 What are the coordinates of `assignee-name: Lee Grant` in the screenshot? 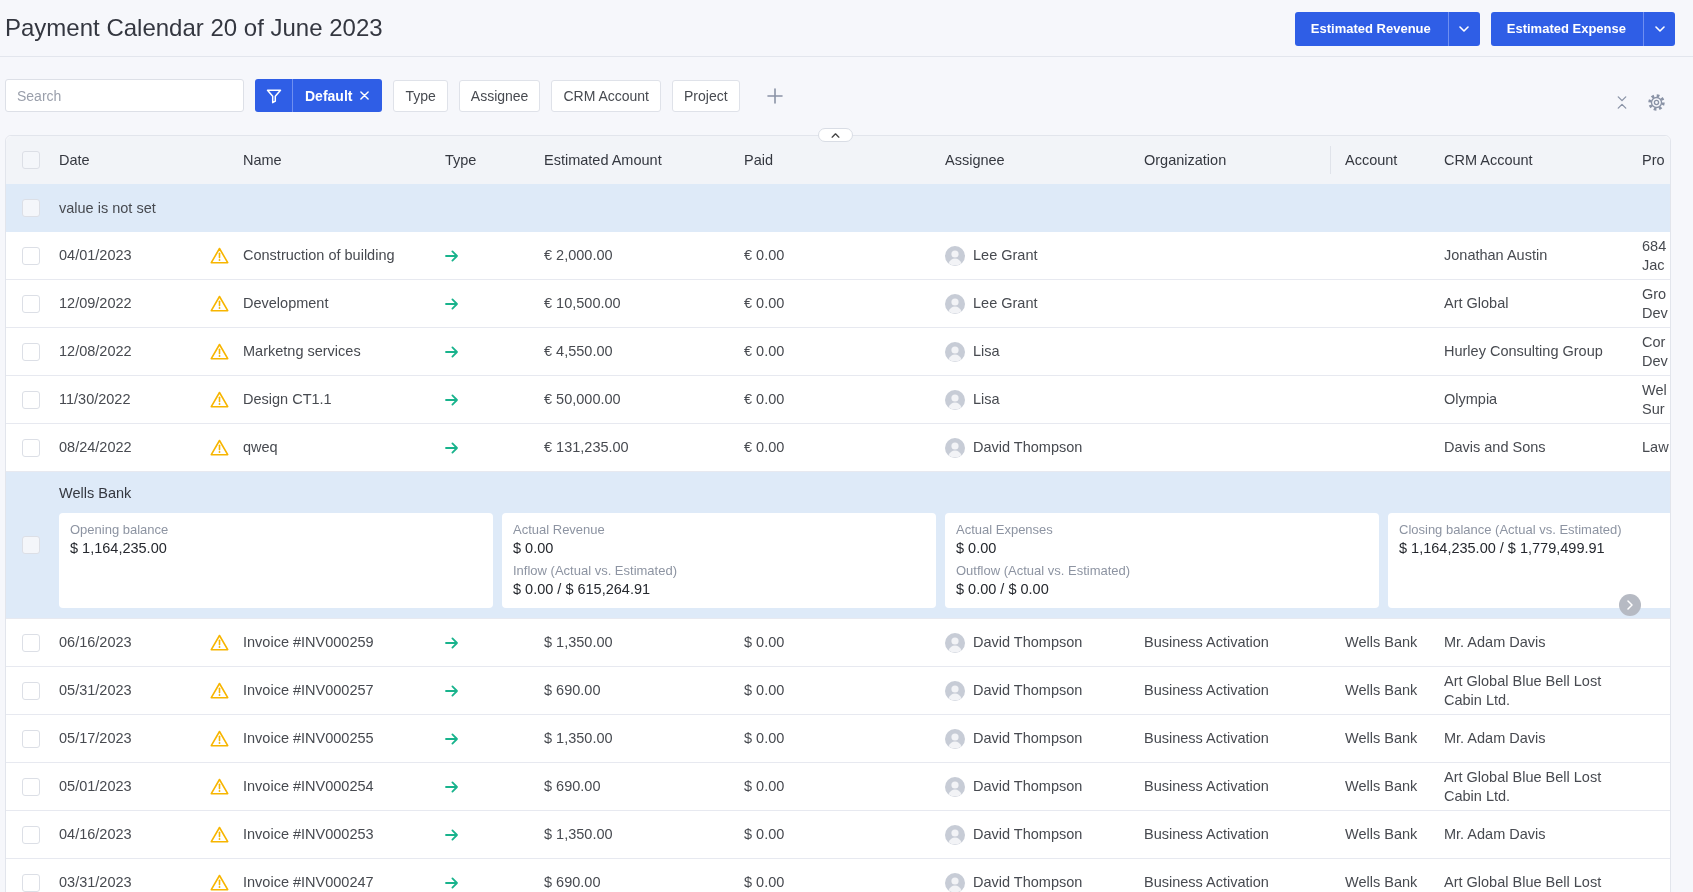 It's located at (1005, 303).